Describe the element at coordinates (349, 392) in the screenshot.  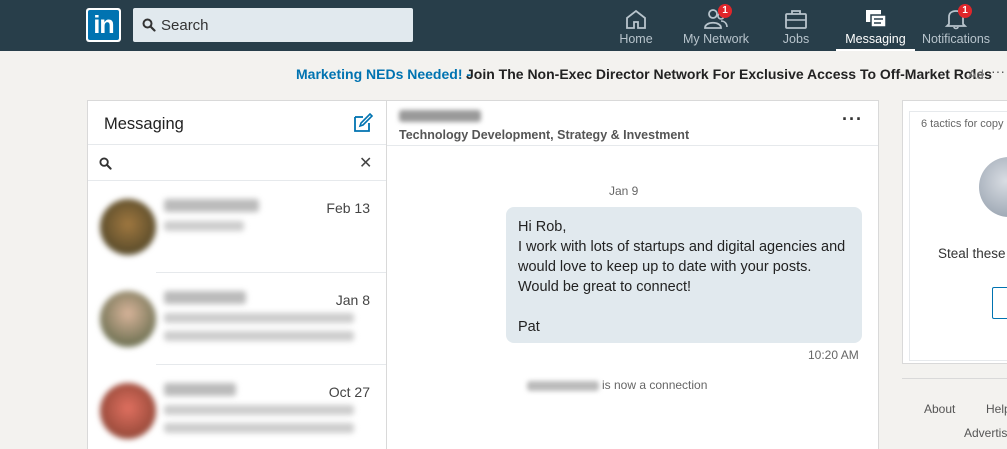
I see `conversation-date: Oct 27` at that location.